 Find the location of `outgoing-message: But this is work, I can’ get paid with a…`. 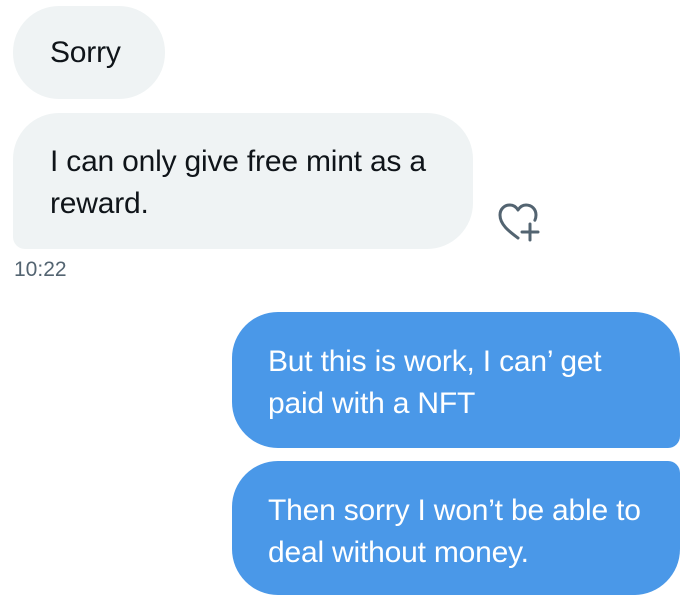

outgoing-message: But this is work, I can’ get paid with a… is located at coordinates (456, 380).